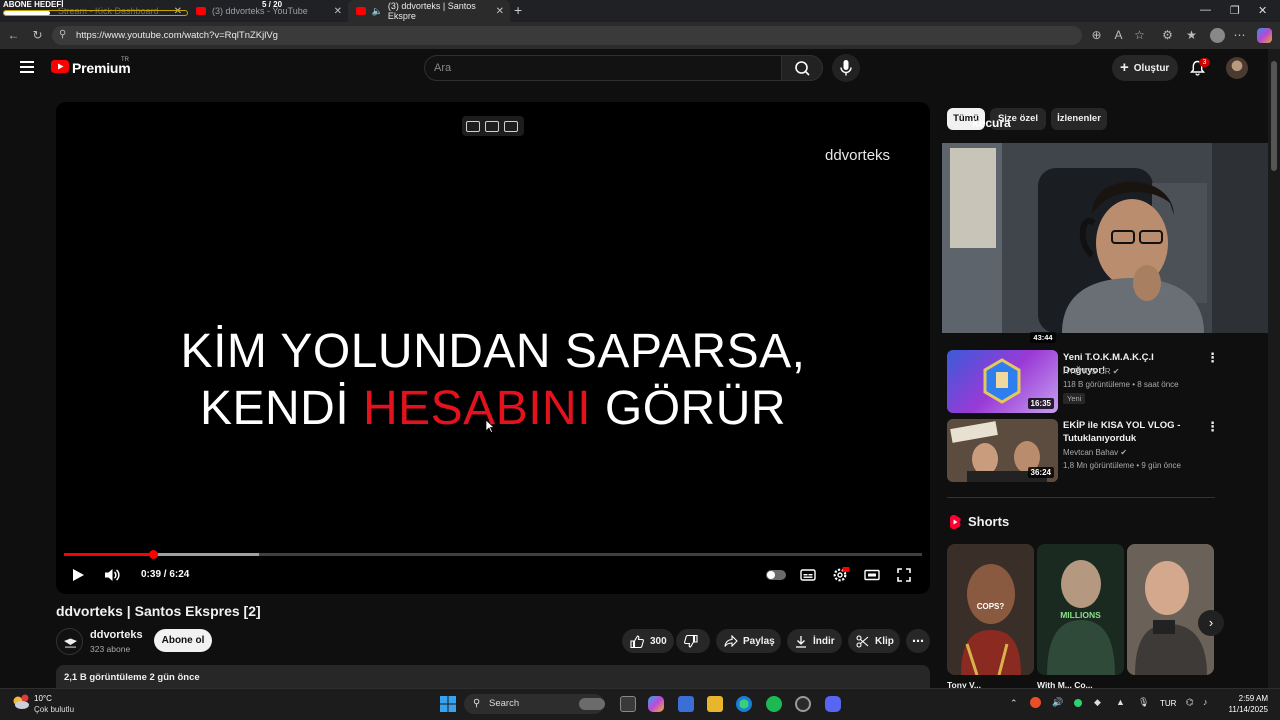 This screenshot has width=1280, height=720. Describe the element at coordinates (493, 554) in the screenshot. I see `progress-bar` at that location.